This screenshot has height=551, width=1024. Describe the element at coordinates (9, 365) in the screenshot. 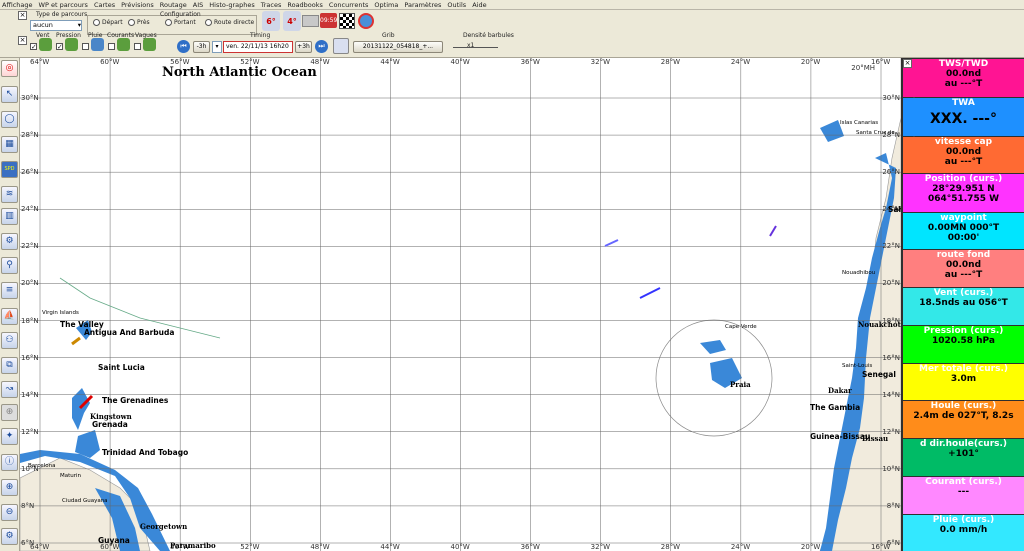

I see `layers-tool-icon: ⧉` at that location.